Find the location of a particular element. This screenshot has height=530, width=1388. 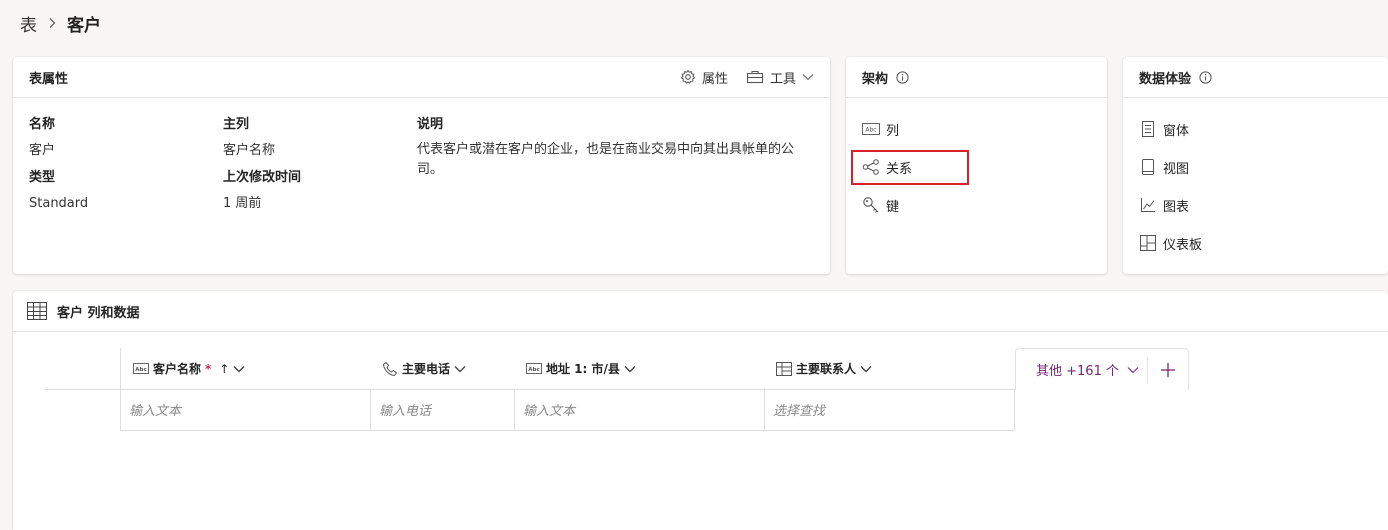

grid-column-account-name: Abc 客户名称 * ↑ 输入文本 is located at coordinates (245, 389).